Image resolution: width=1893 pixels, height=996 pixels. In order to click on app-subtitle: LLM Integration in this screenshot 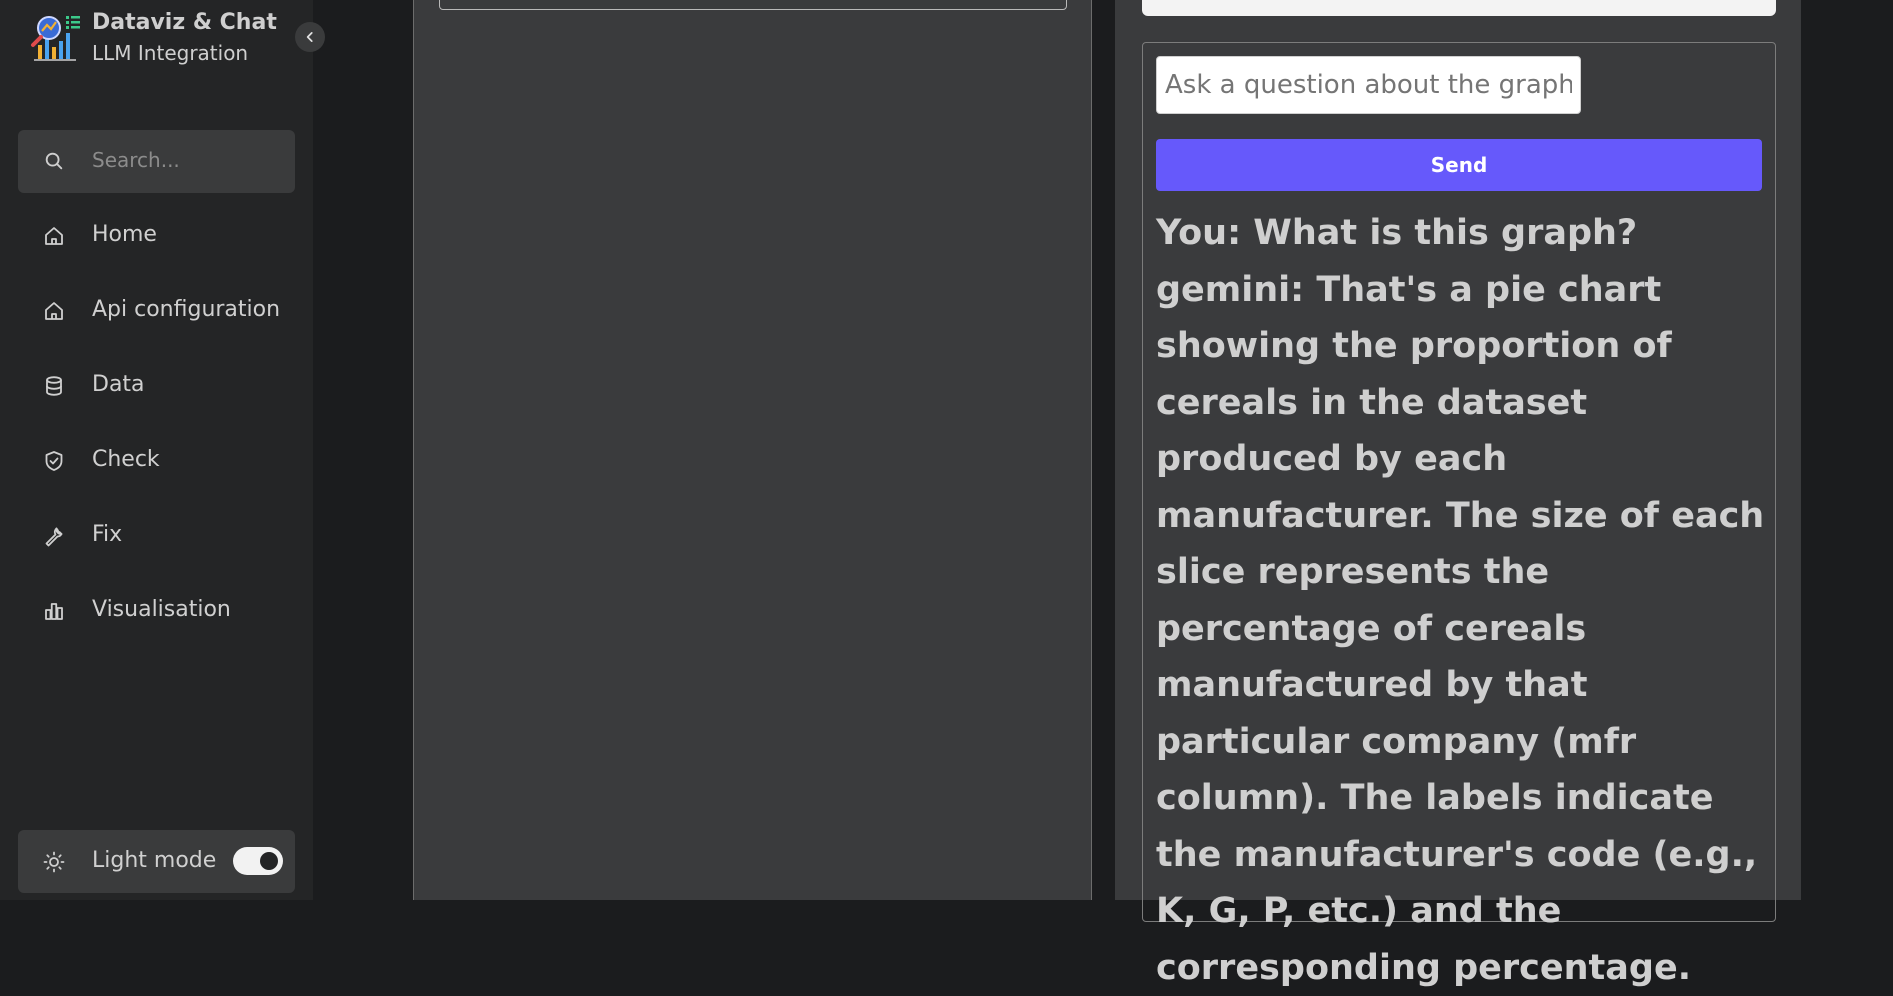, I will do `click(170, 53)`.